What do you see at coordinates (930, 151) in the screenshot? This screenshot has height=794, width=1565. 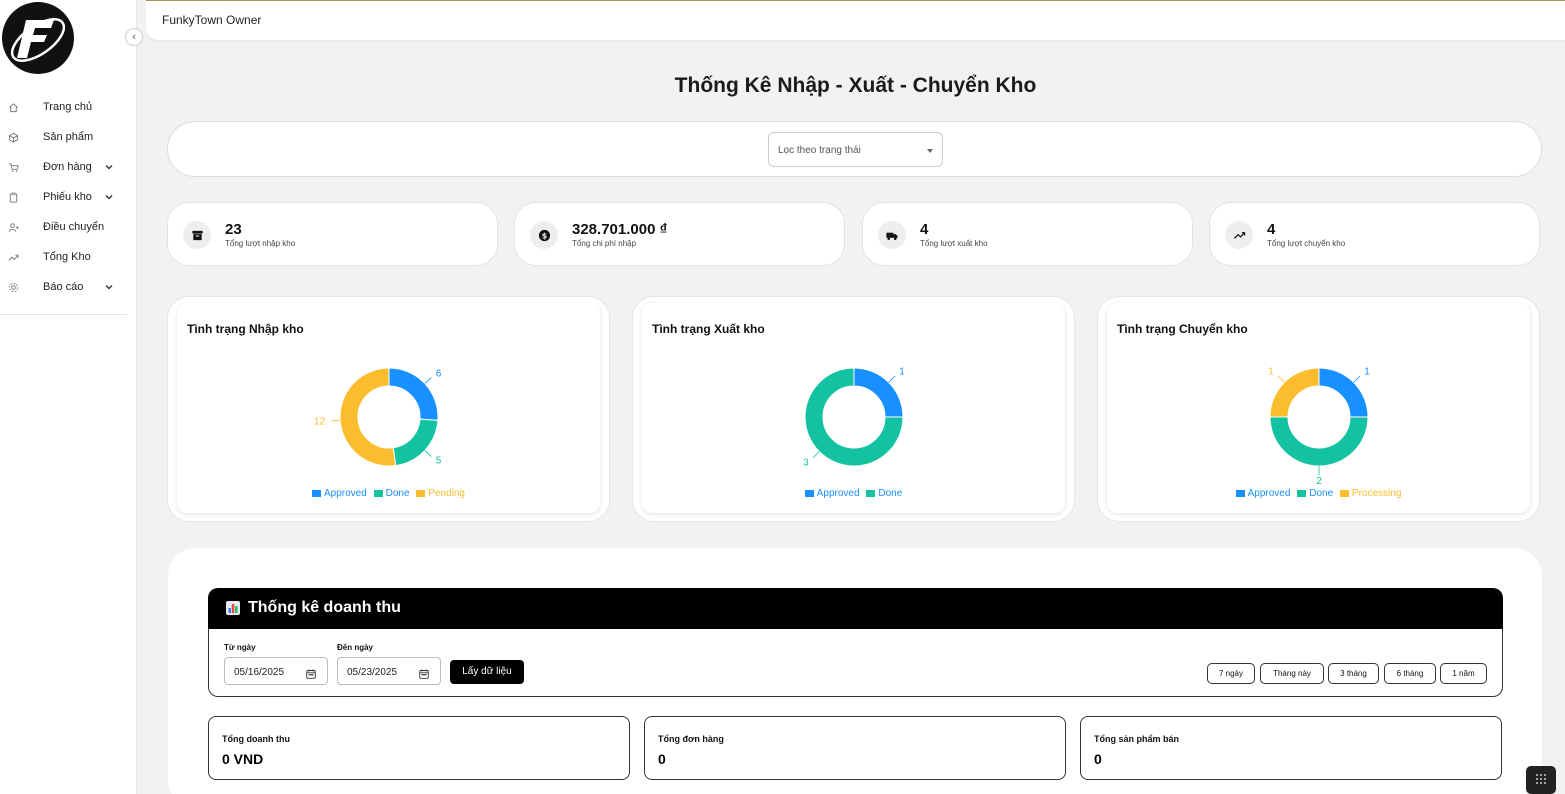 I see `caret-down-icon` at bounding box center [930, 151].